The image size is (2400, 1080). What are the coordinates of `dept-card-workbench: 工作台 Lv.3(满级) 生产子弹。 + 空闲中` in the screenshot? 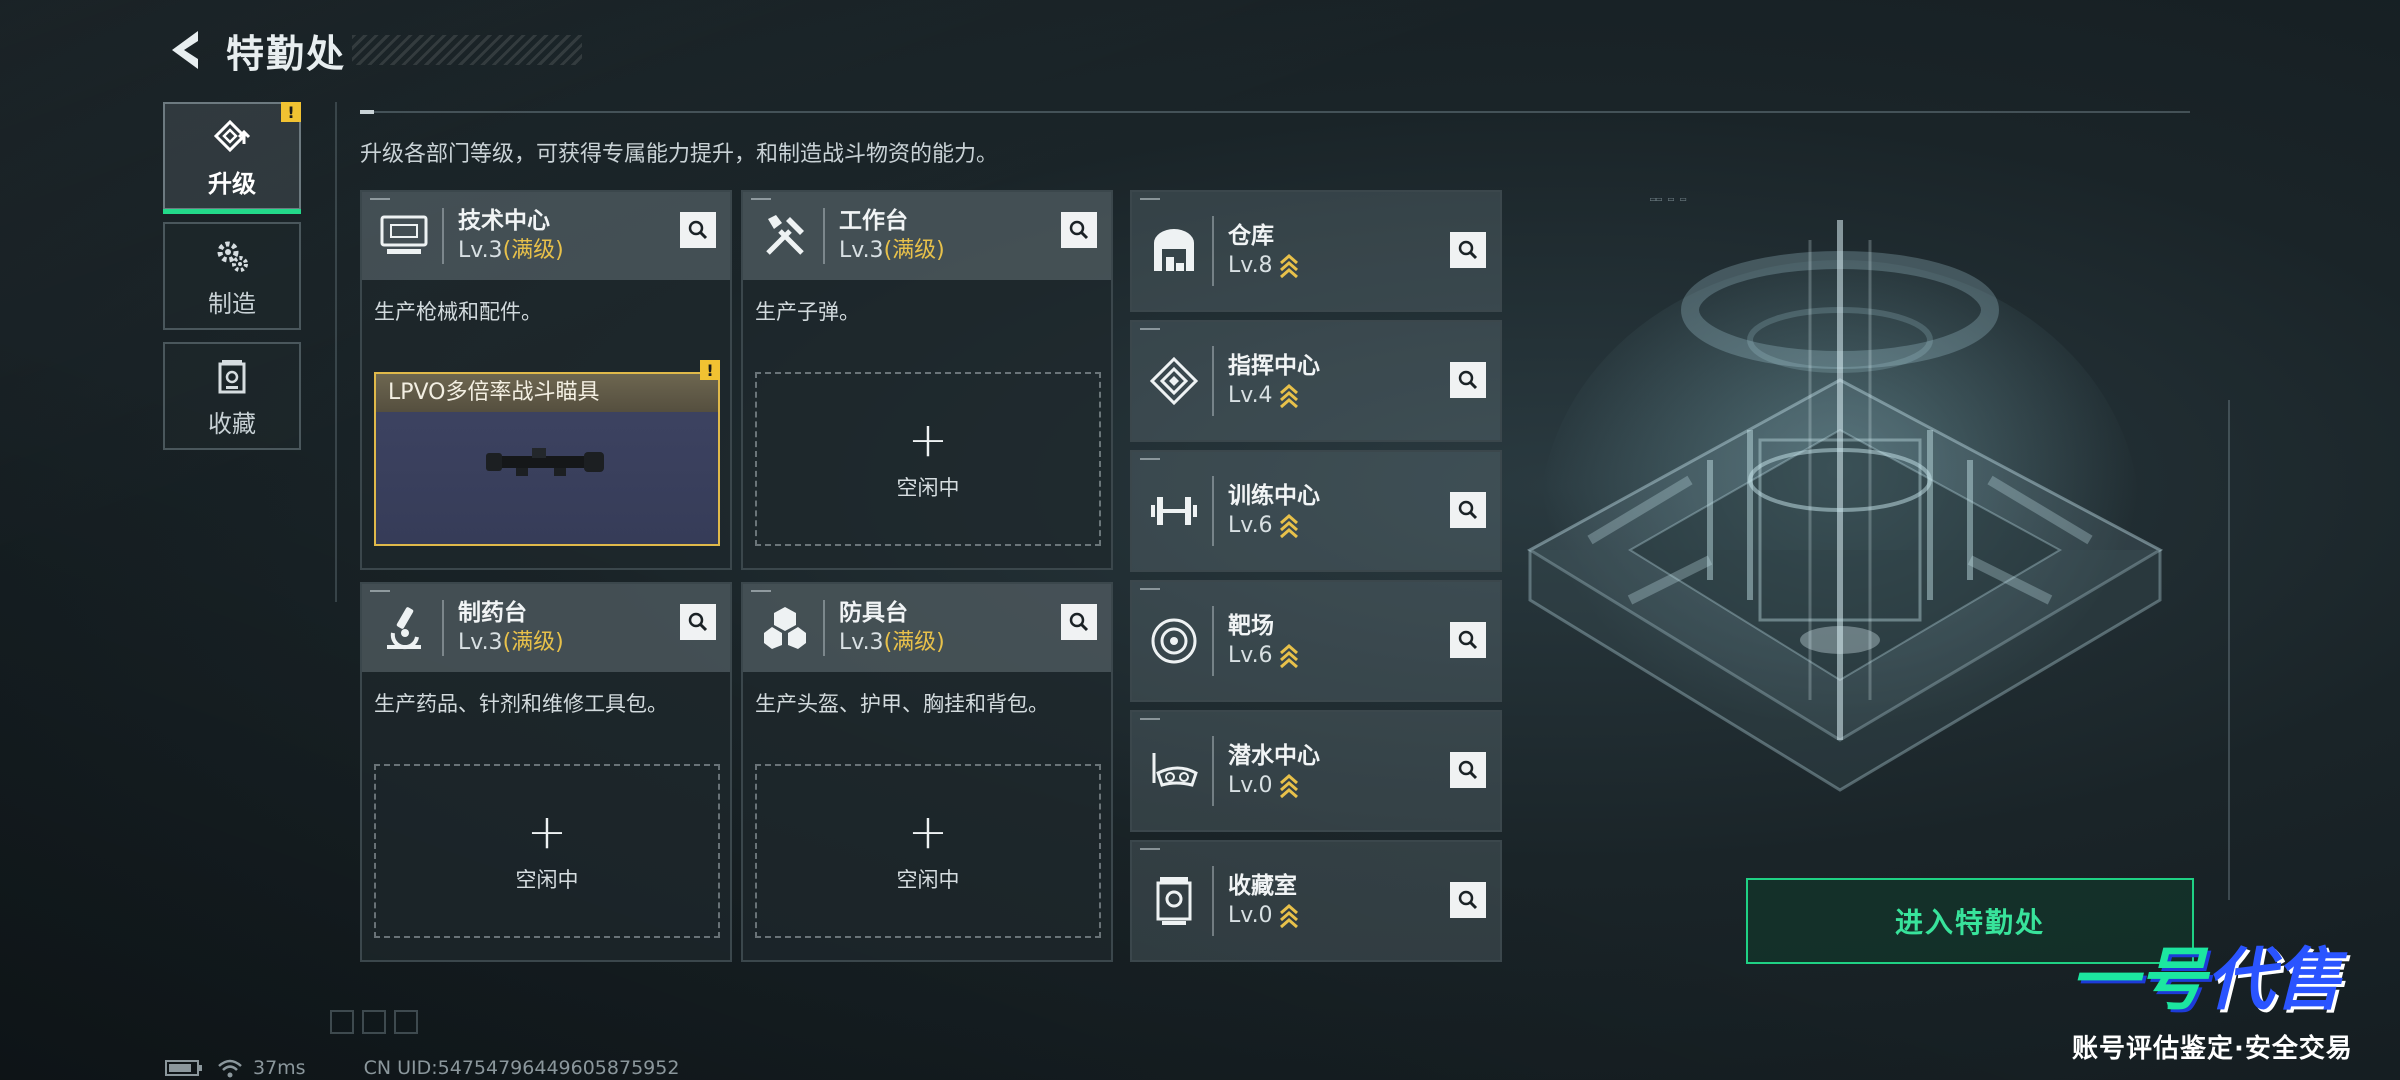 It's located at (927, 380).